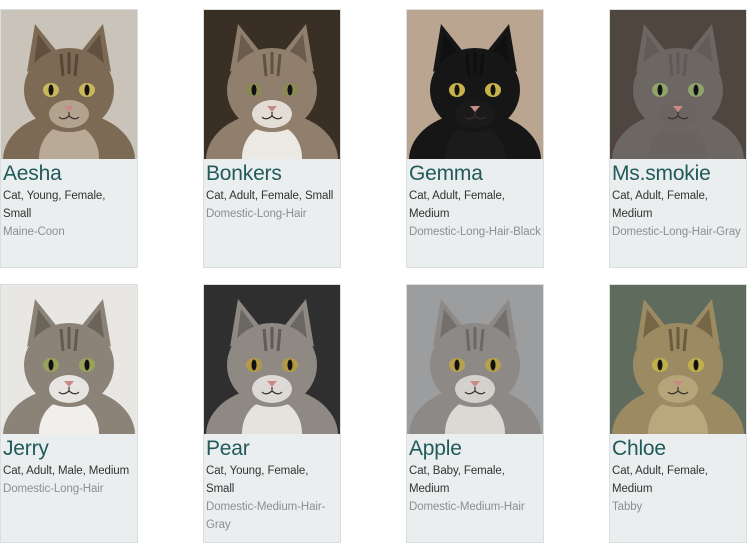 The height and width of the screenshot is (555, 750). What do you see at coordinates (273, 448) in the screenshot?
I see `pet-name: Pear` at bounding box center [273, 448].